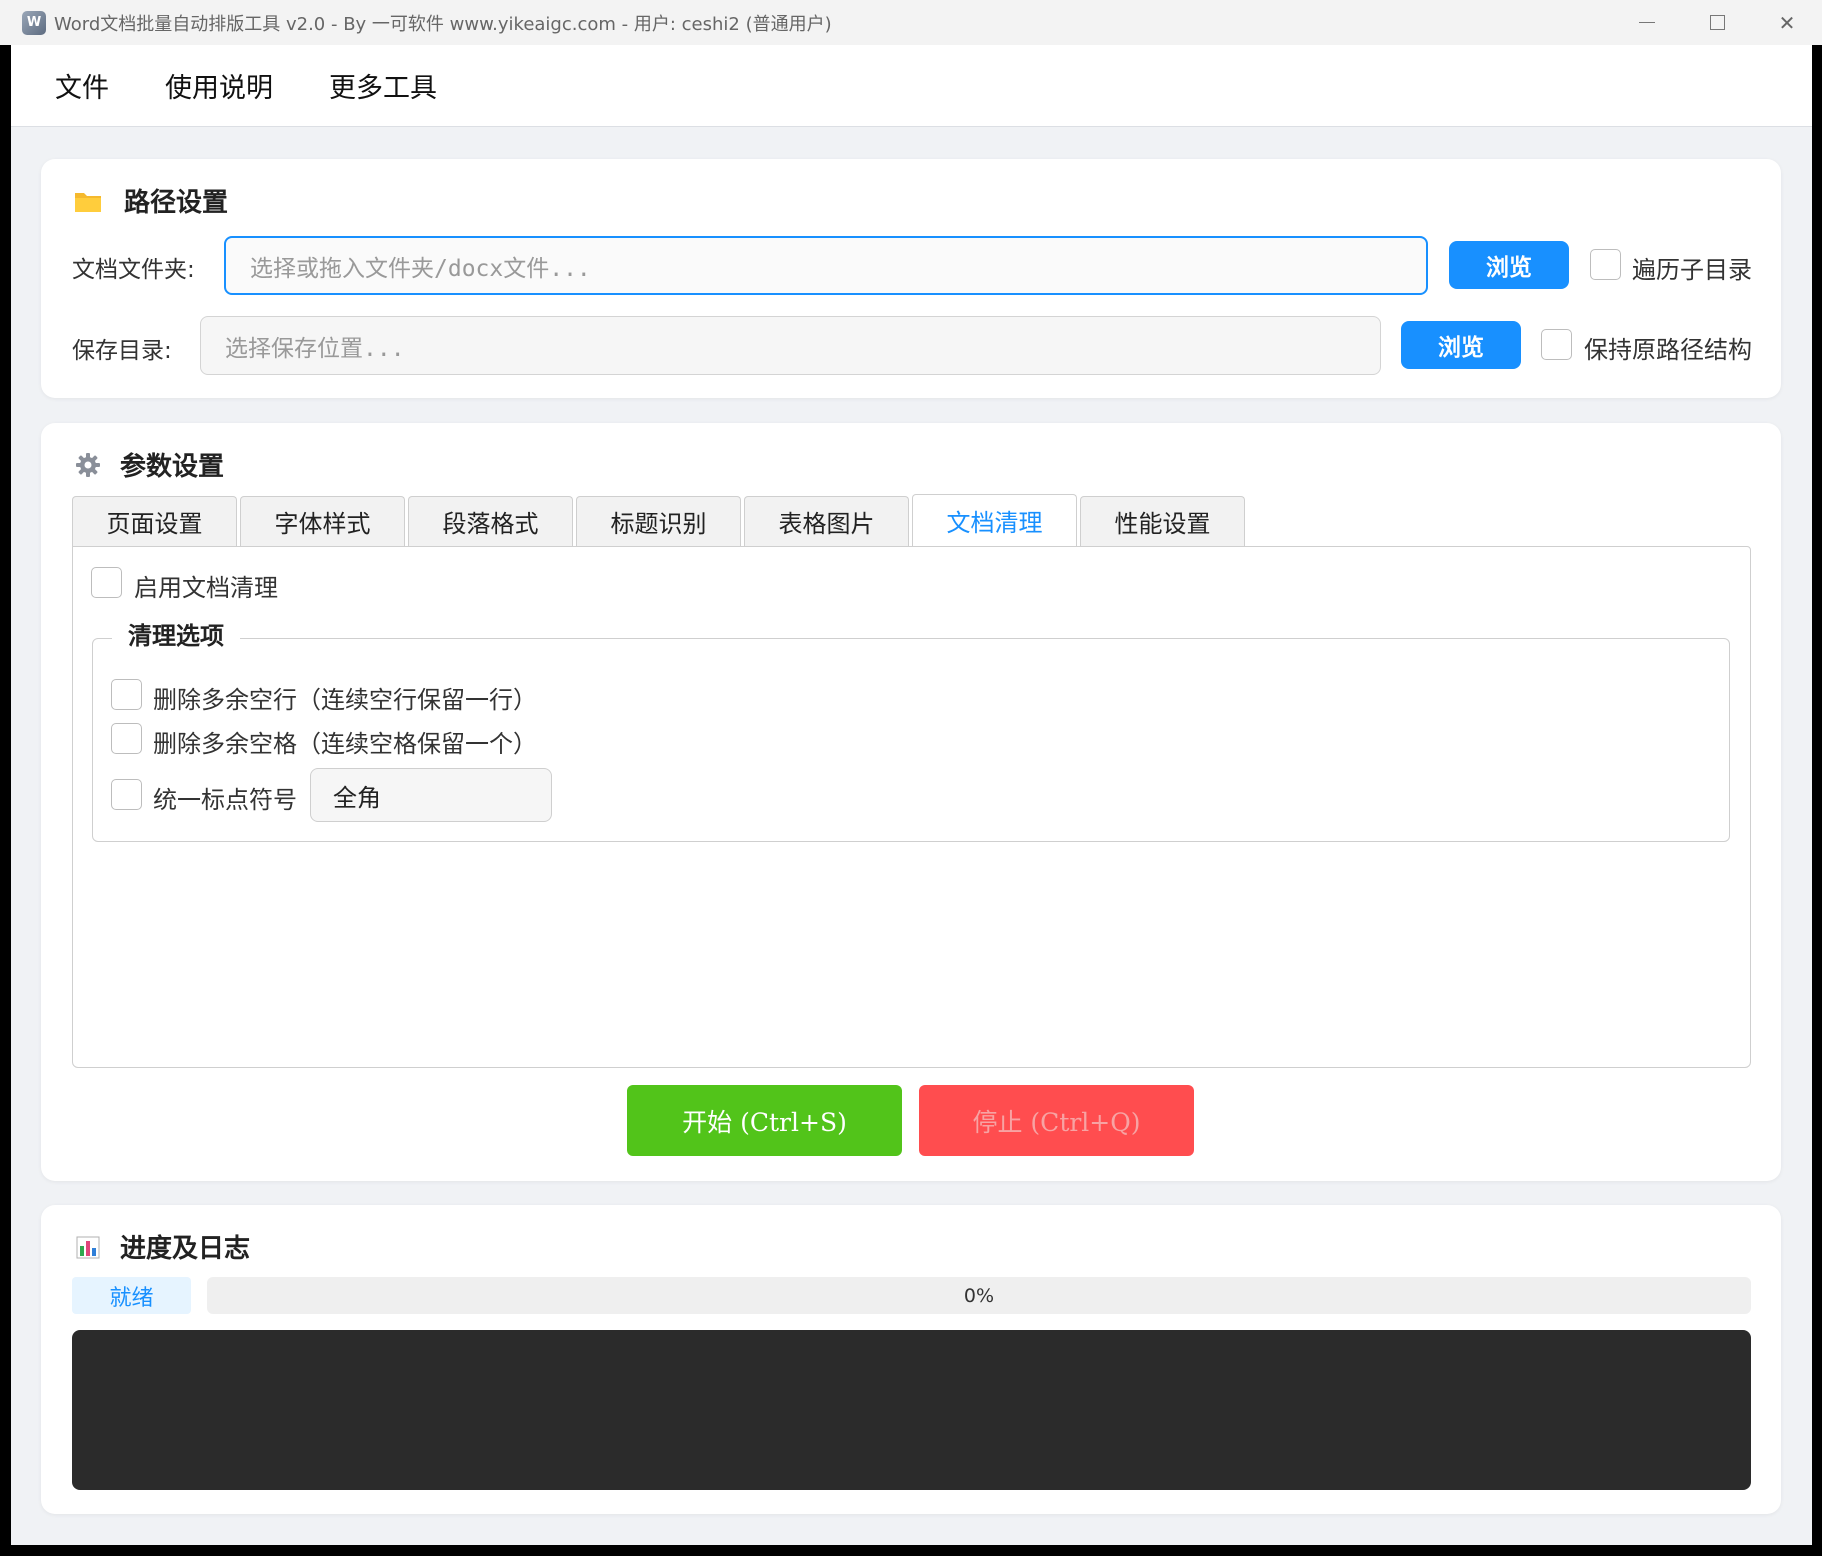 The width and height of the screenshot is (1822, 1556). I want to click on log-output, so click(911, 1410).